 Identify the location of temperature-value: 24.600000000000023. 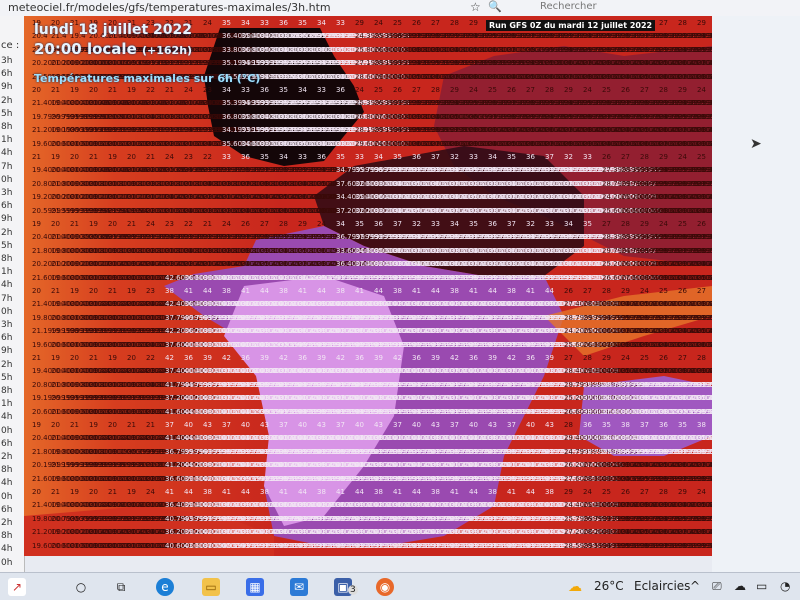
(704, 210).